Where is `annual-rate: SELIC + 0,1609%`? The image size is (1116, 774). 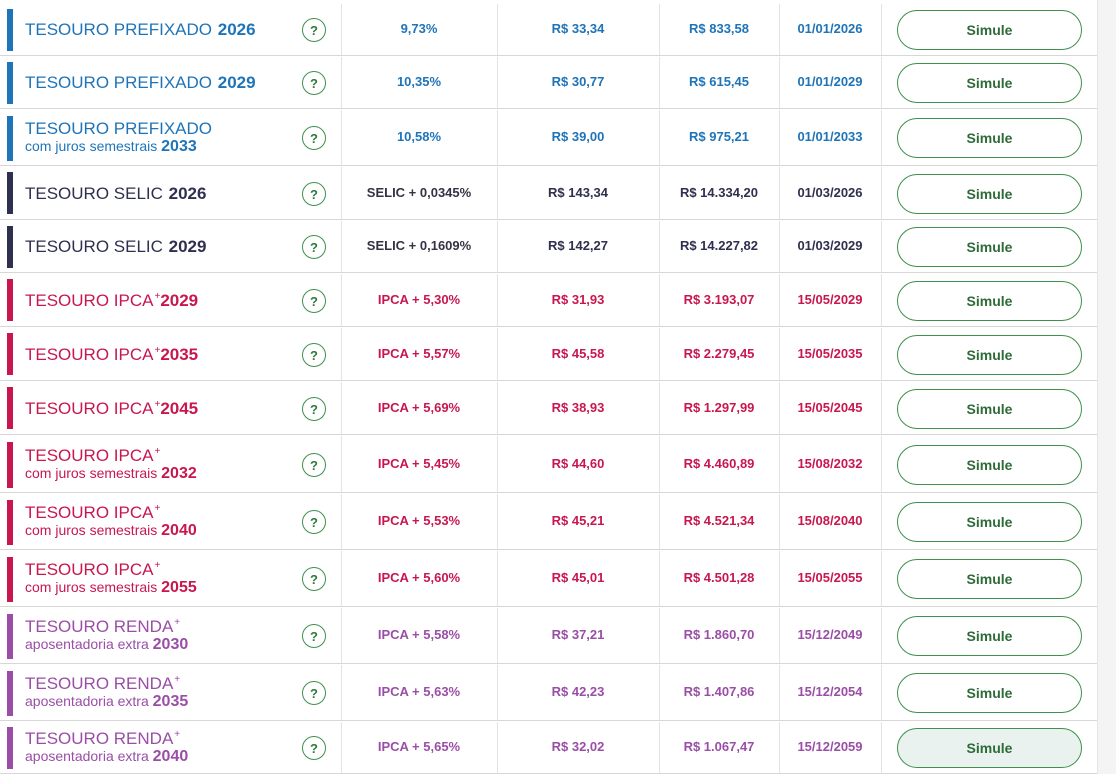 annual-rate: SELIC + 0,1609% is located at coordinates (419, 245).